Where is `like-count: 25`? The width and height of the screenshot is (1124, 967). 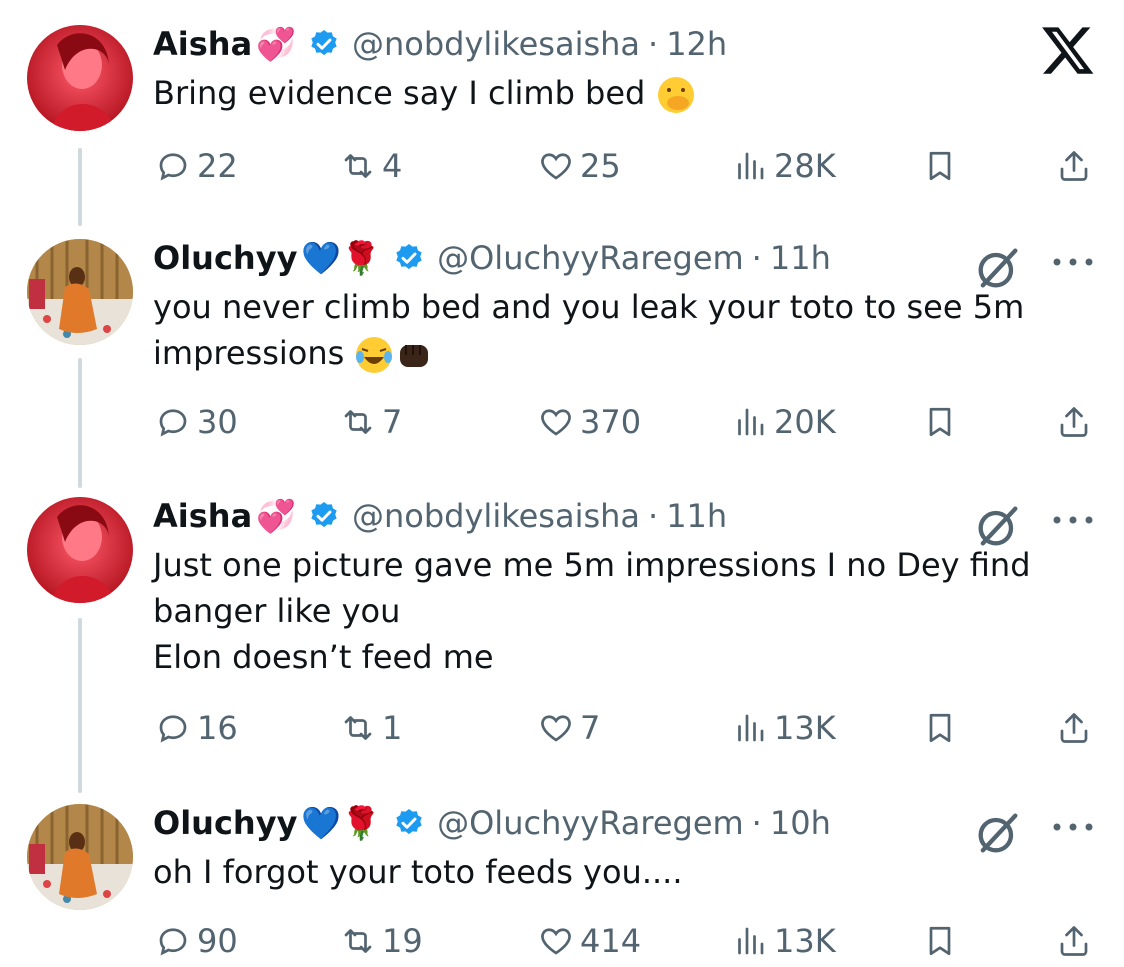
like-count: 25 is located at coordinates (600, 166).